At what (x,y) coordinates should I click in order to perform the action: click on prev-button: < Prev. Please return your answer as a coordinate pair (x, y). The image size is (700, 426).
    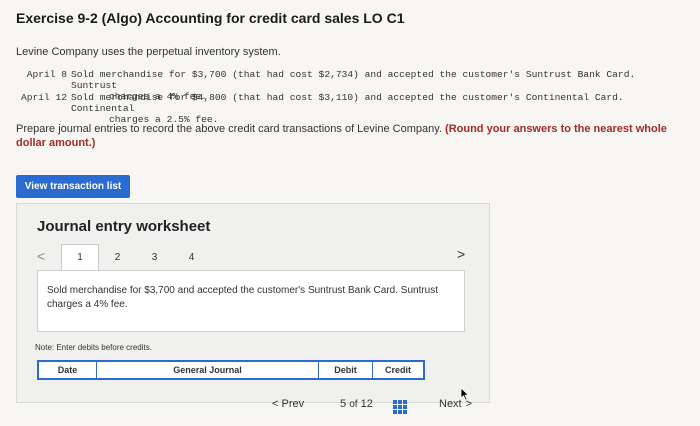
    Looking at the image, I should click on (288, 404).